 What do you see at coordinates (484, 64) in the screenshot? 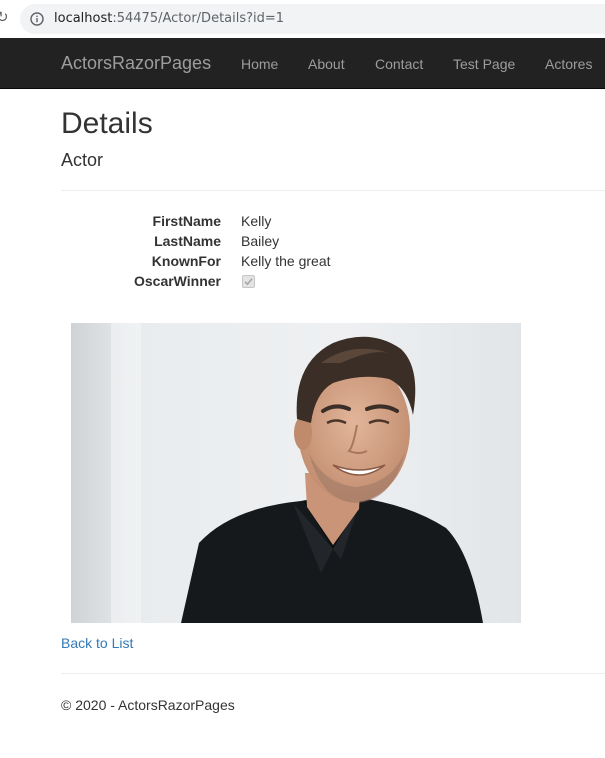
I see `nav-link-test-page: Test Page` at bounding box center [484, 64].